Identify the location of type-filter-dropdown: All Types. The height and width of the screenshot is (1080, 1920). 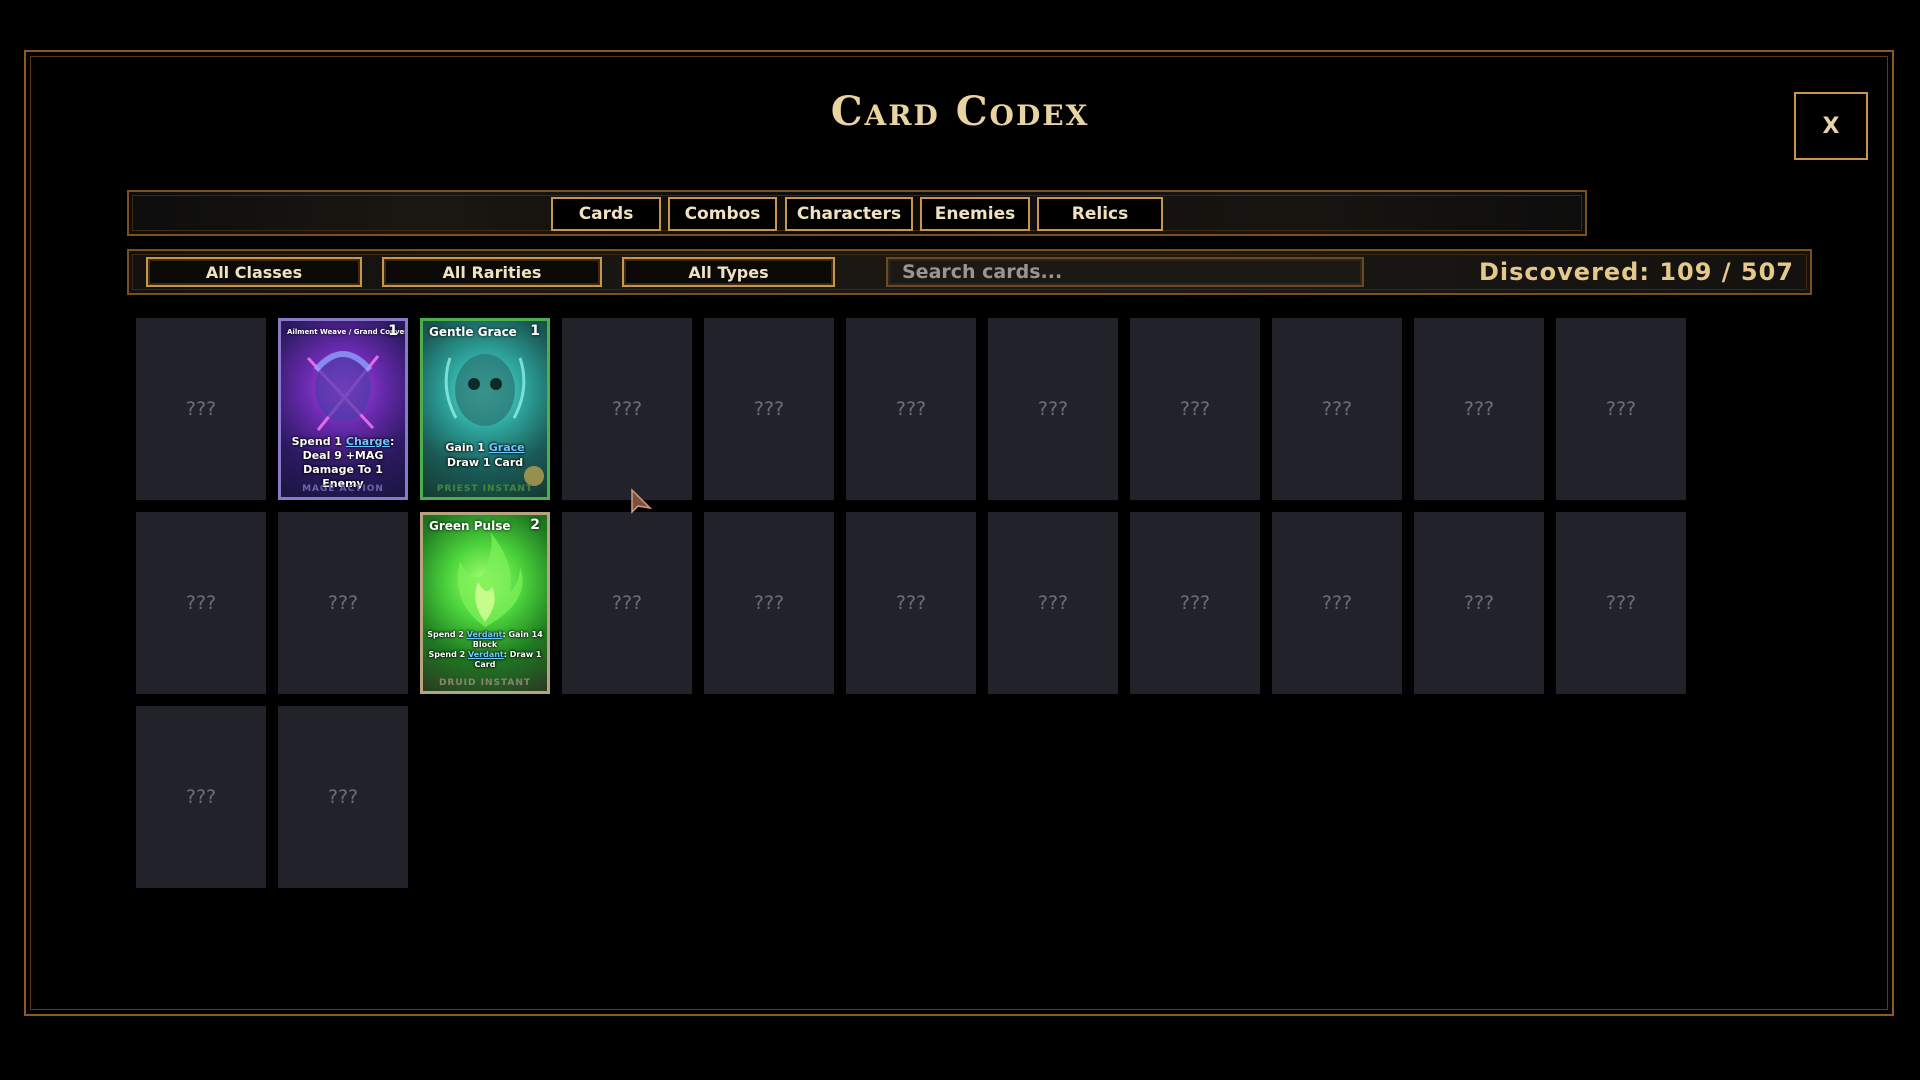
(728, 272).